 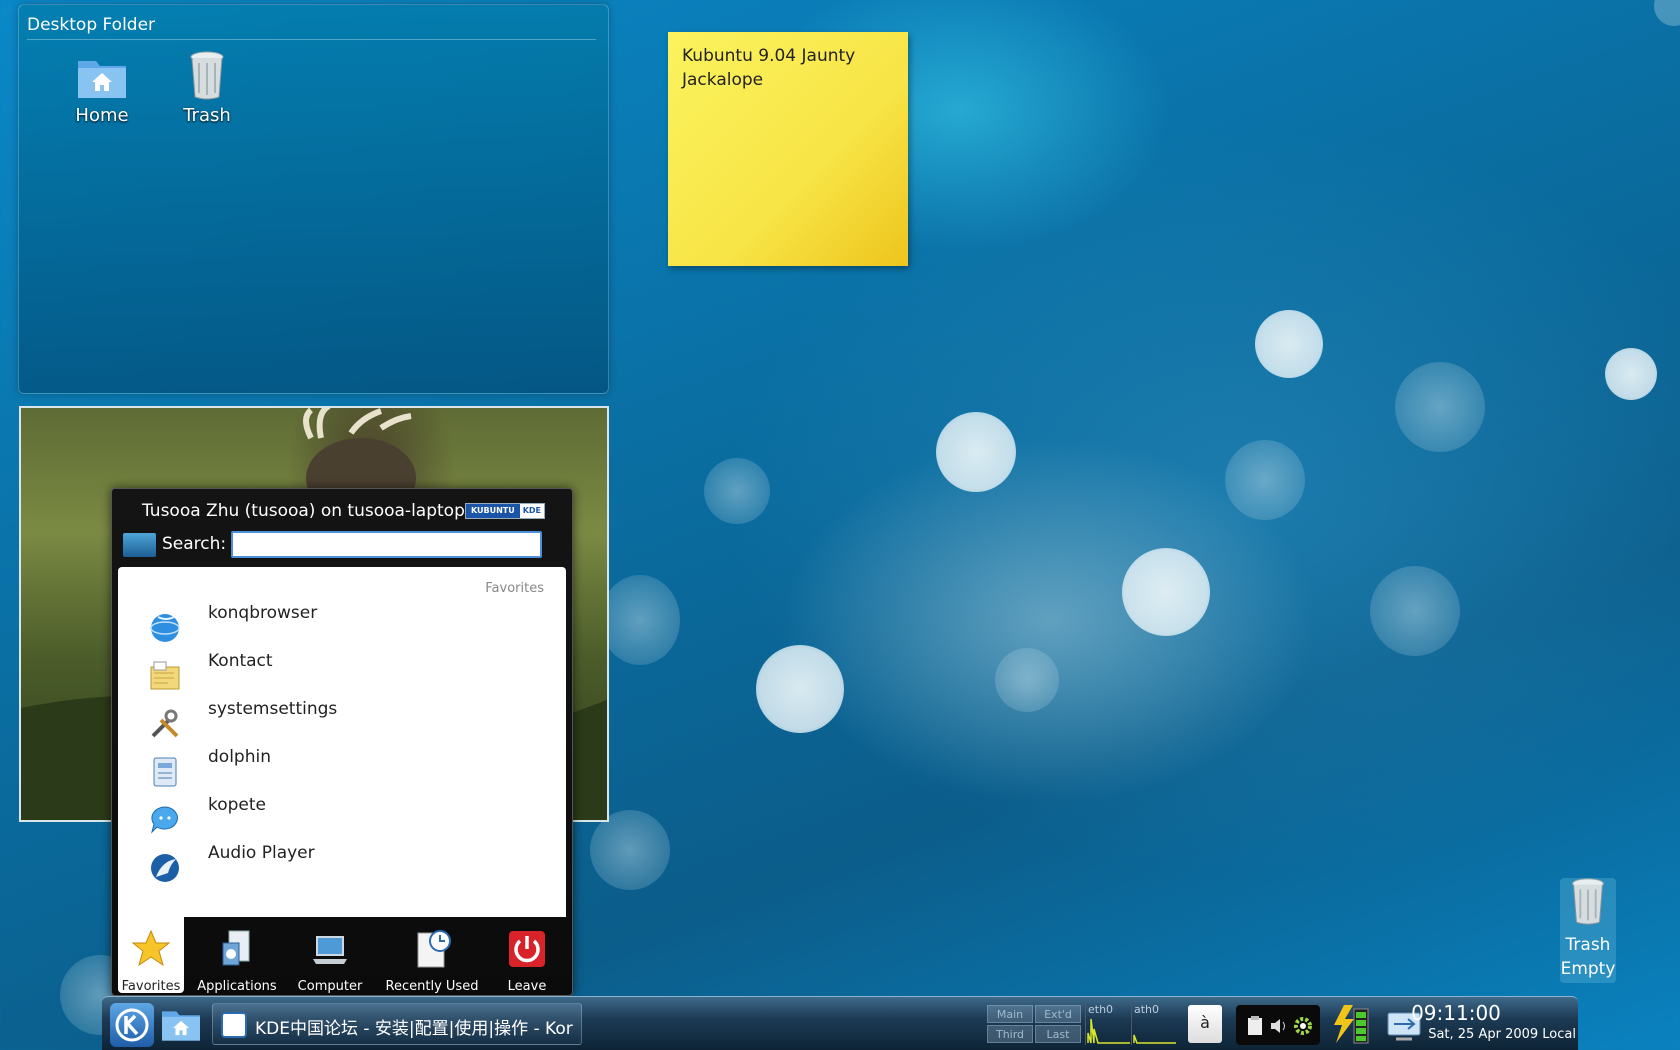 I want to click on chat-icon, so click(x=164, y=820).